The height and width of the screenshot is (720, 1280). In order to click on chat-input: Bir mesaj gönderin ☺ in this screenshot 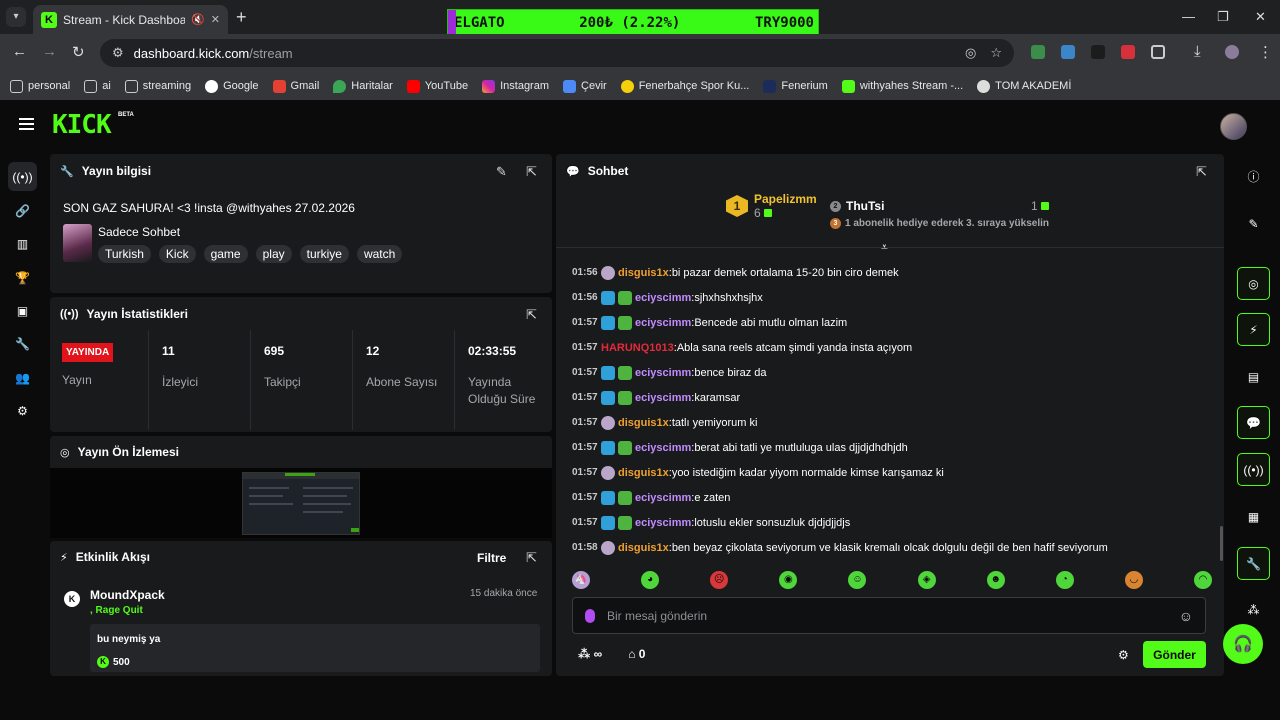, I will do `click(889, 615)`.